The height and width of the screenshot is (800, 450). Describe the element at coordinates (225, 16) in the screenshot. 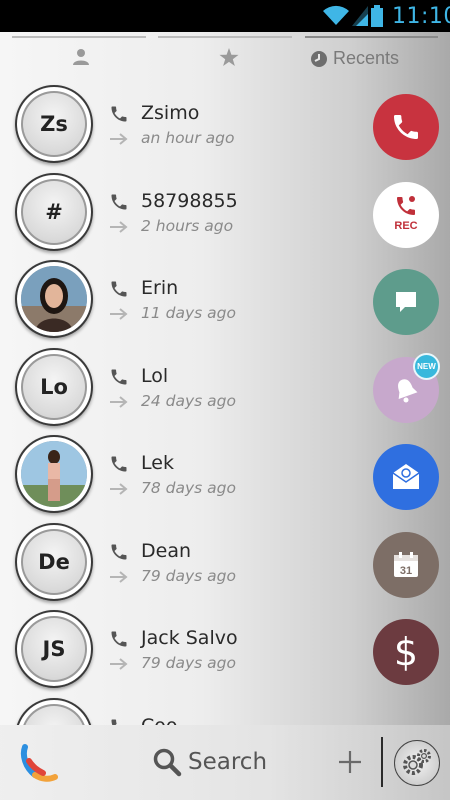

I see `status-bar: 11:10` at that location.